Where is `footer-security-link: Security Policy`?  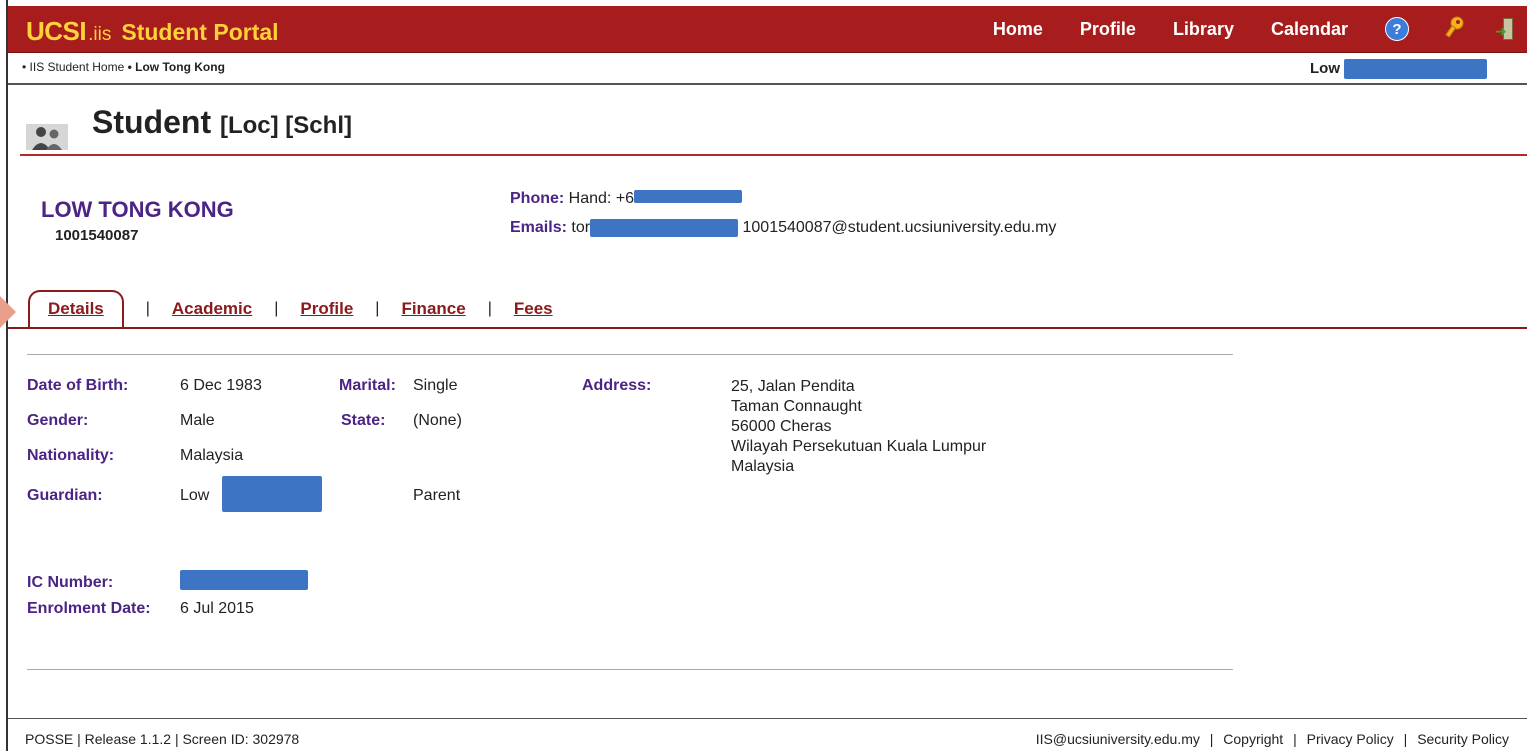 footer-security-link: Security Policy is located at coordinates (1463, 739).